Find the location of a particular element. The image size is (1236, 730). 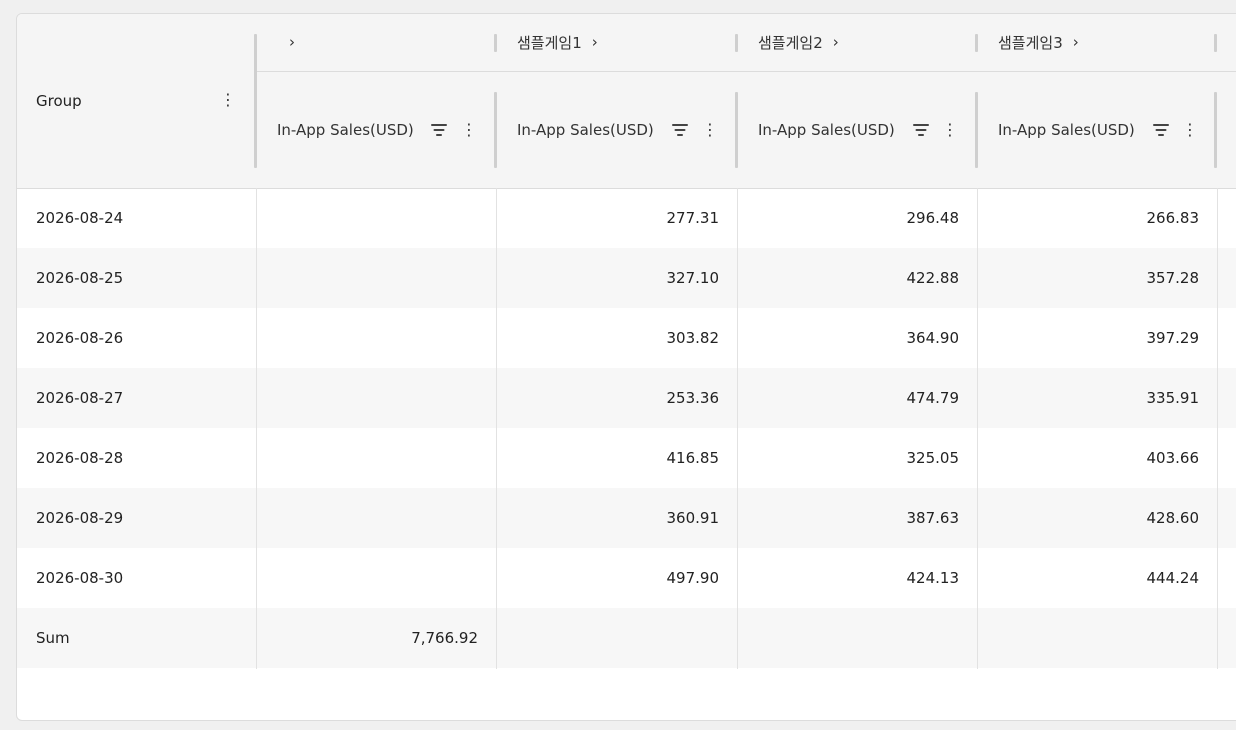

value-cell: 497.90 is located at coordinates (693, 578).